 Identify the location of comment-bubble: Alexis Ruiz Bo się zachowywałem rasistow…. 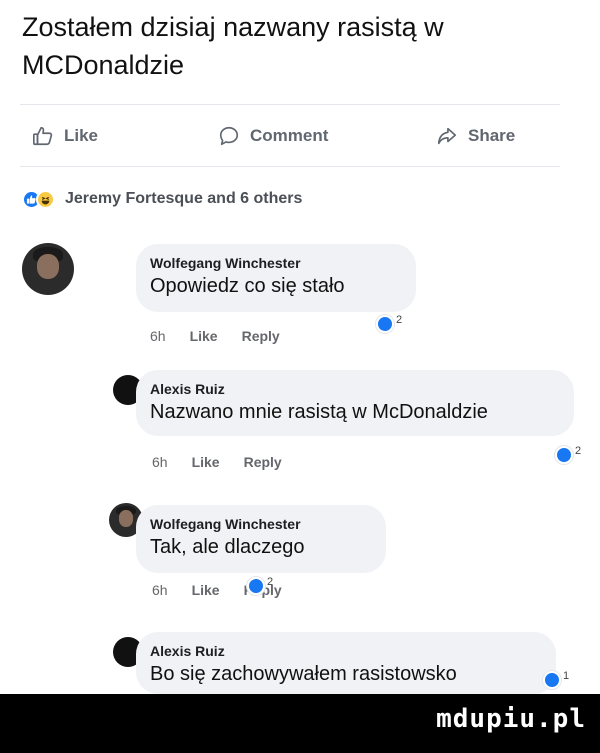
(346, 663).